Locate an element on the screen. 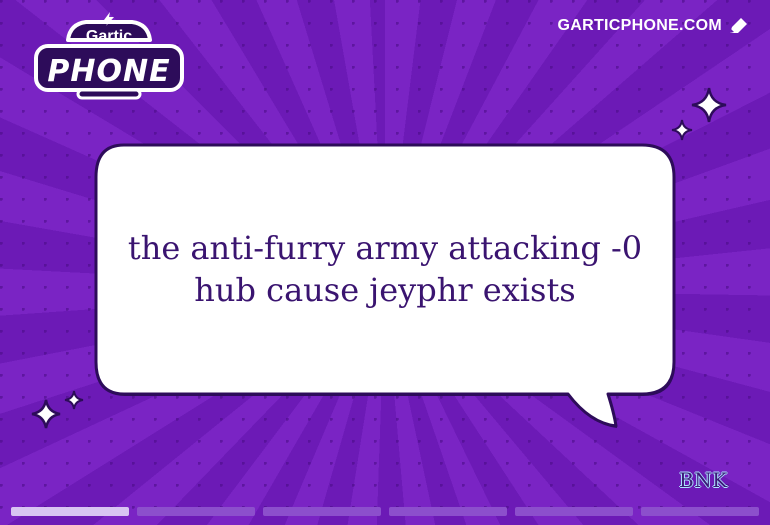 The width and height of the screenshot is (770, 525). site-link: GARTICPHONE.COM is located at coordinates (653, 26).